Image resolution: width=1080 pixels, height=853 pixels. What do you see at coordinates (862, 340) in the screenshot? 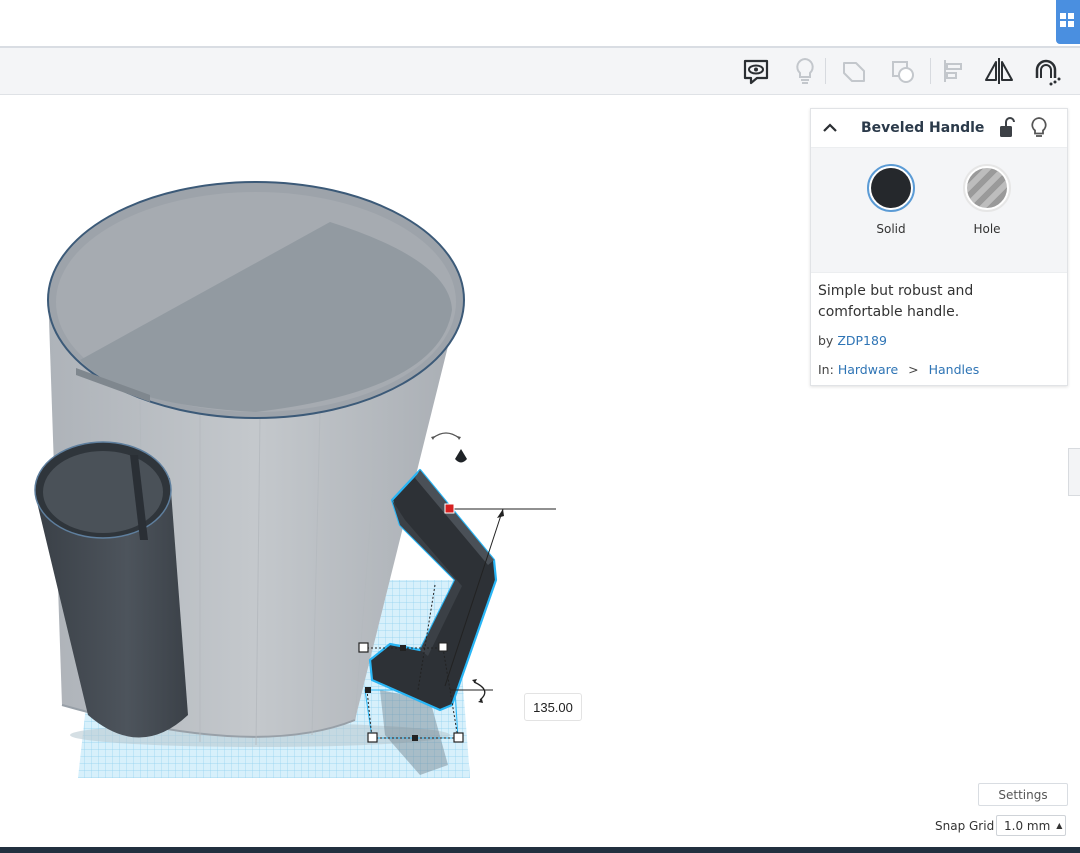
I see `author-link: ZDP189` at bounding box center [862, 340].